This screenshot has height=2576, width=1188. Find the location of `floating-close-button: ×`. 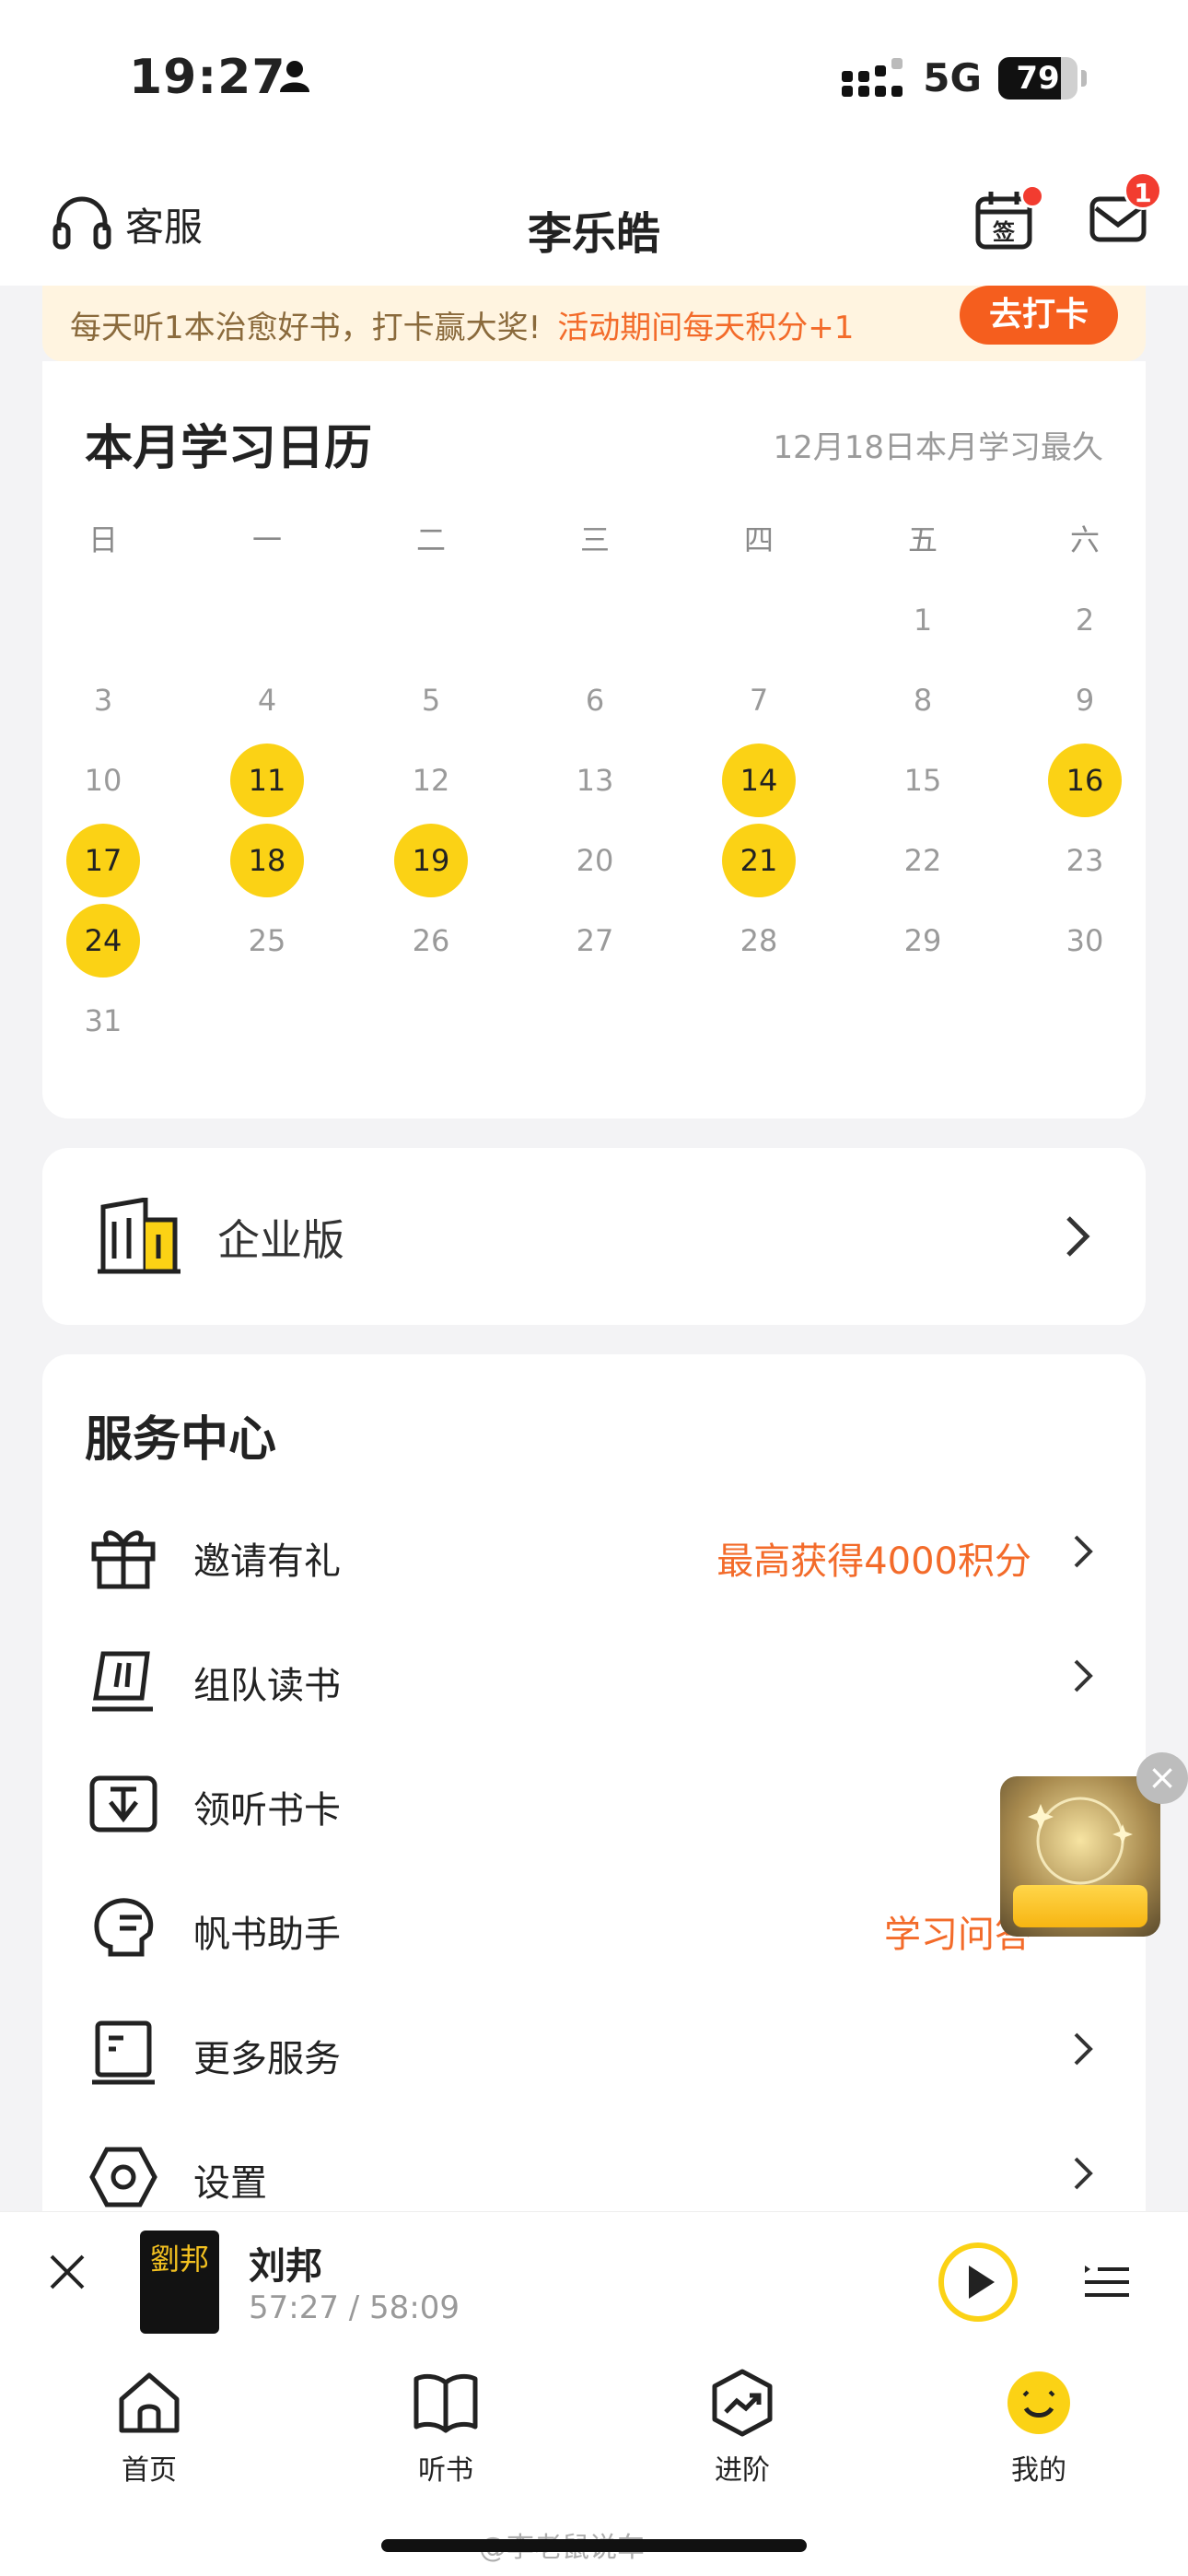

floating-close-button: × is located at coordinates (1162, 1778).